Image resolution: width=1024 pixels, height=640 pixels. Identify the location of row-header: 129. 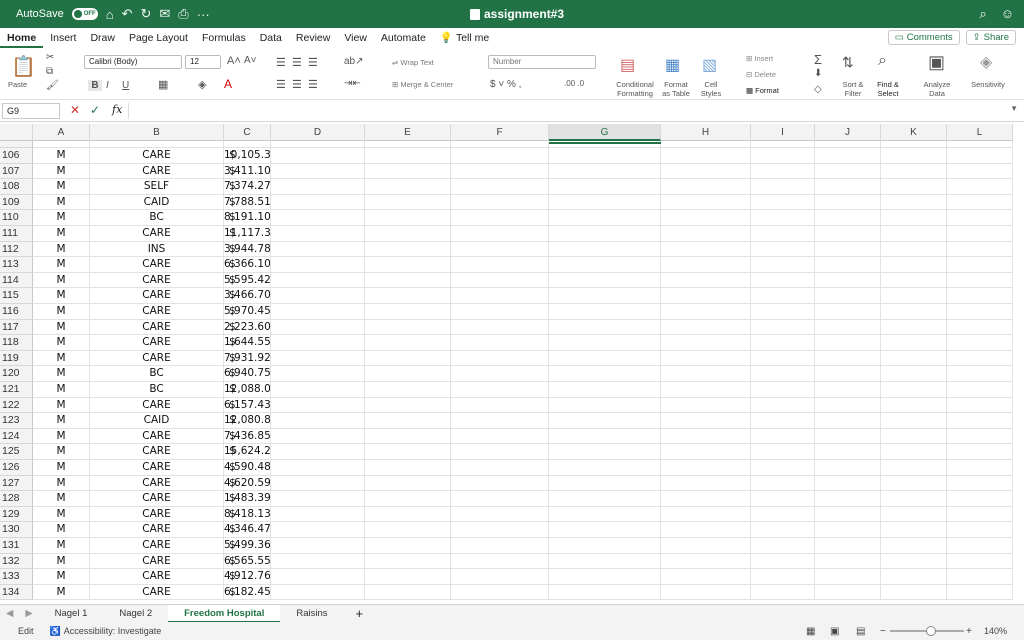
(16, 514).